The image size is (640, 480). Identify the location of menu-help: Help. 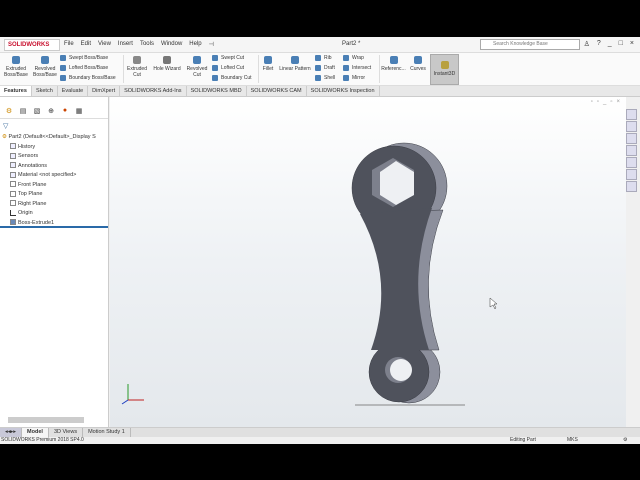
(195, 44).